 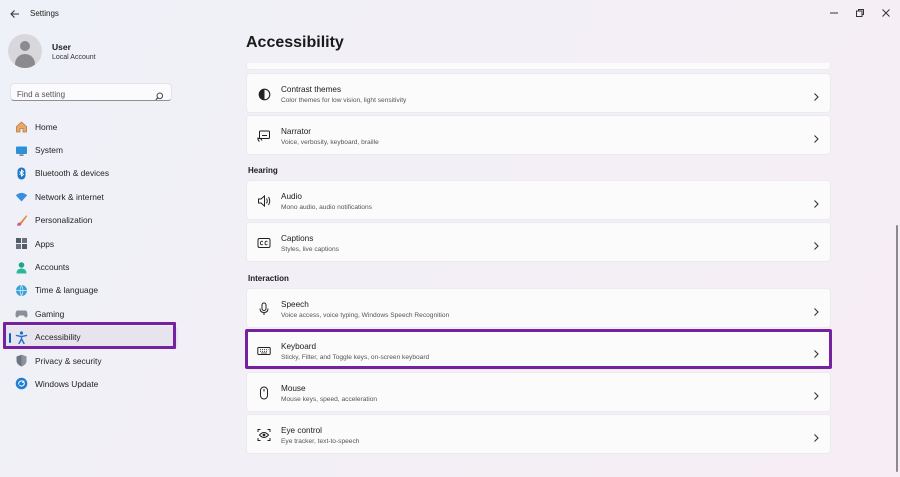 I want to click on sidebar-item-windows-update: Windows Update, so click(x=91, y=383).